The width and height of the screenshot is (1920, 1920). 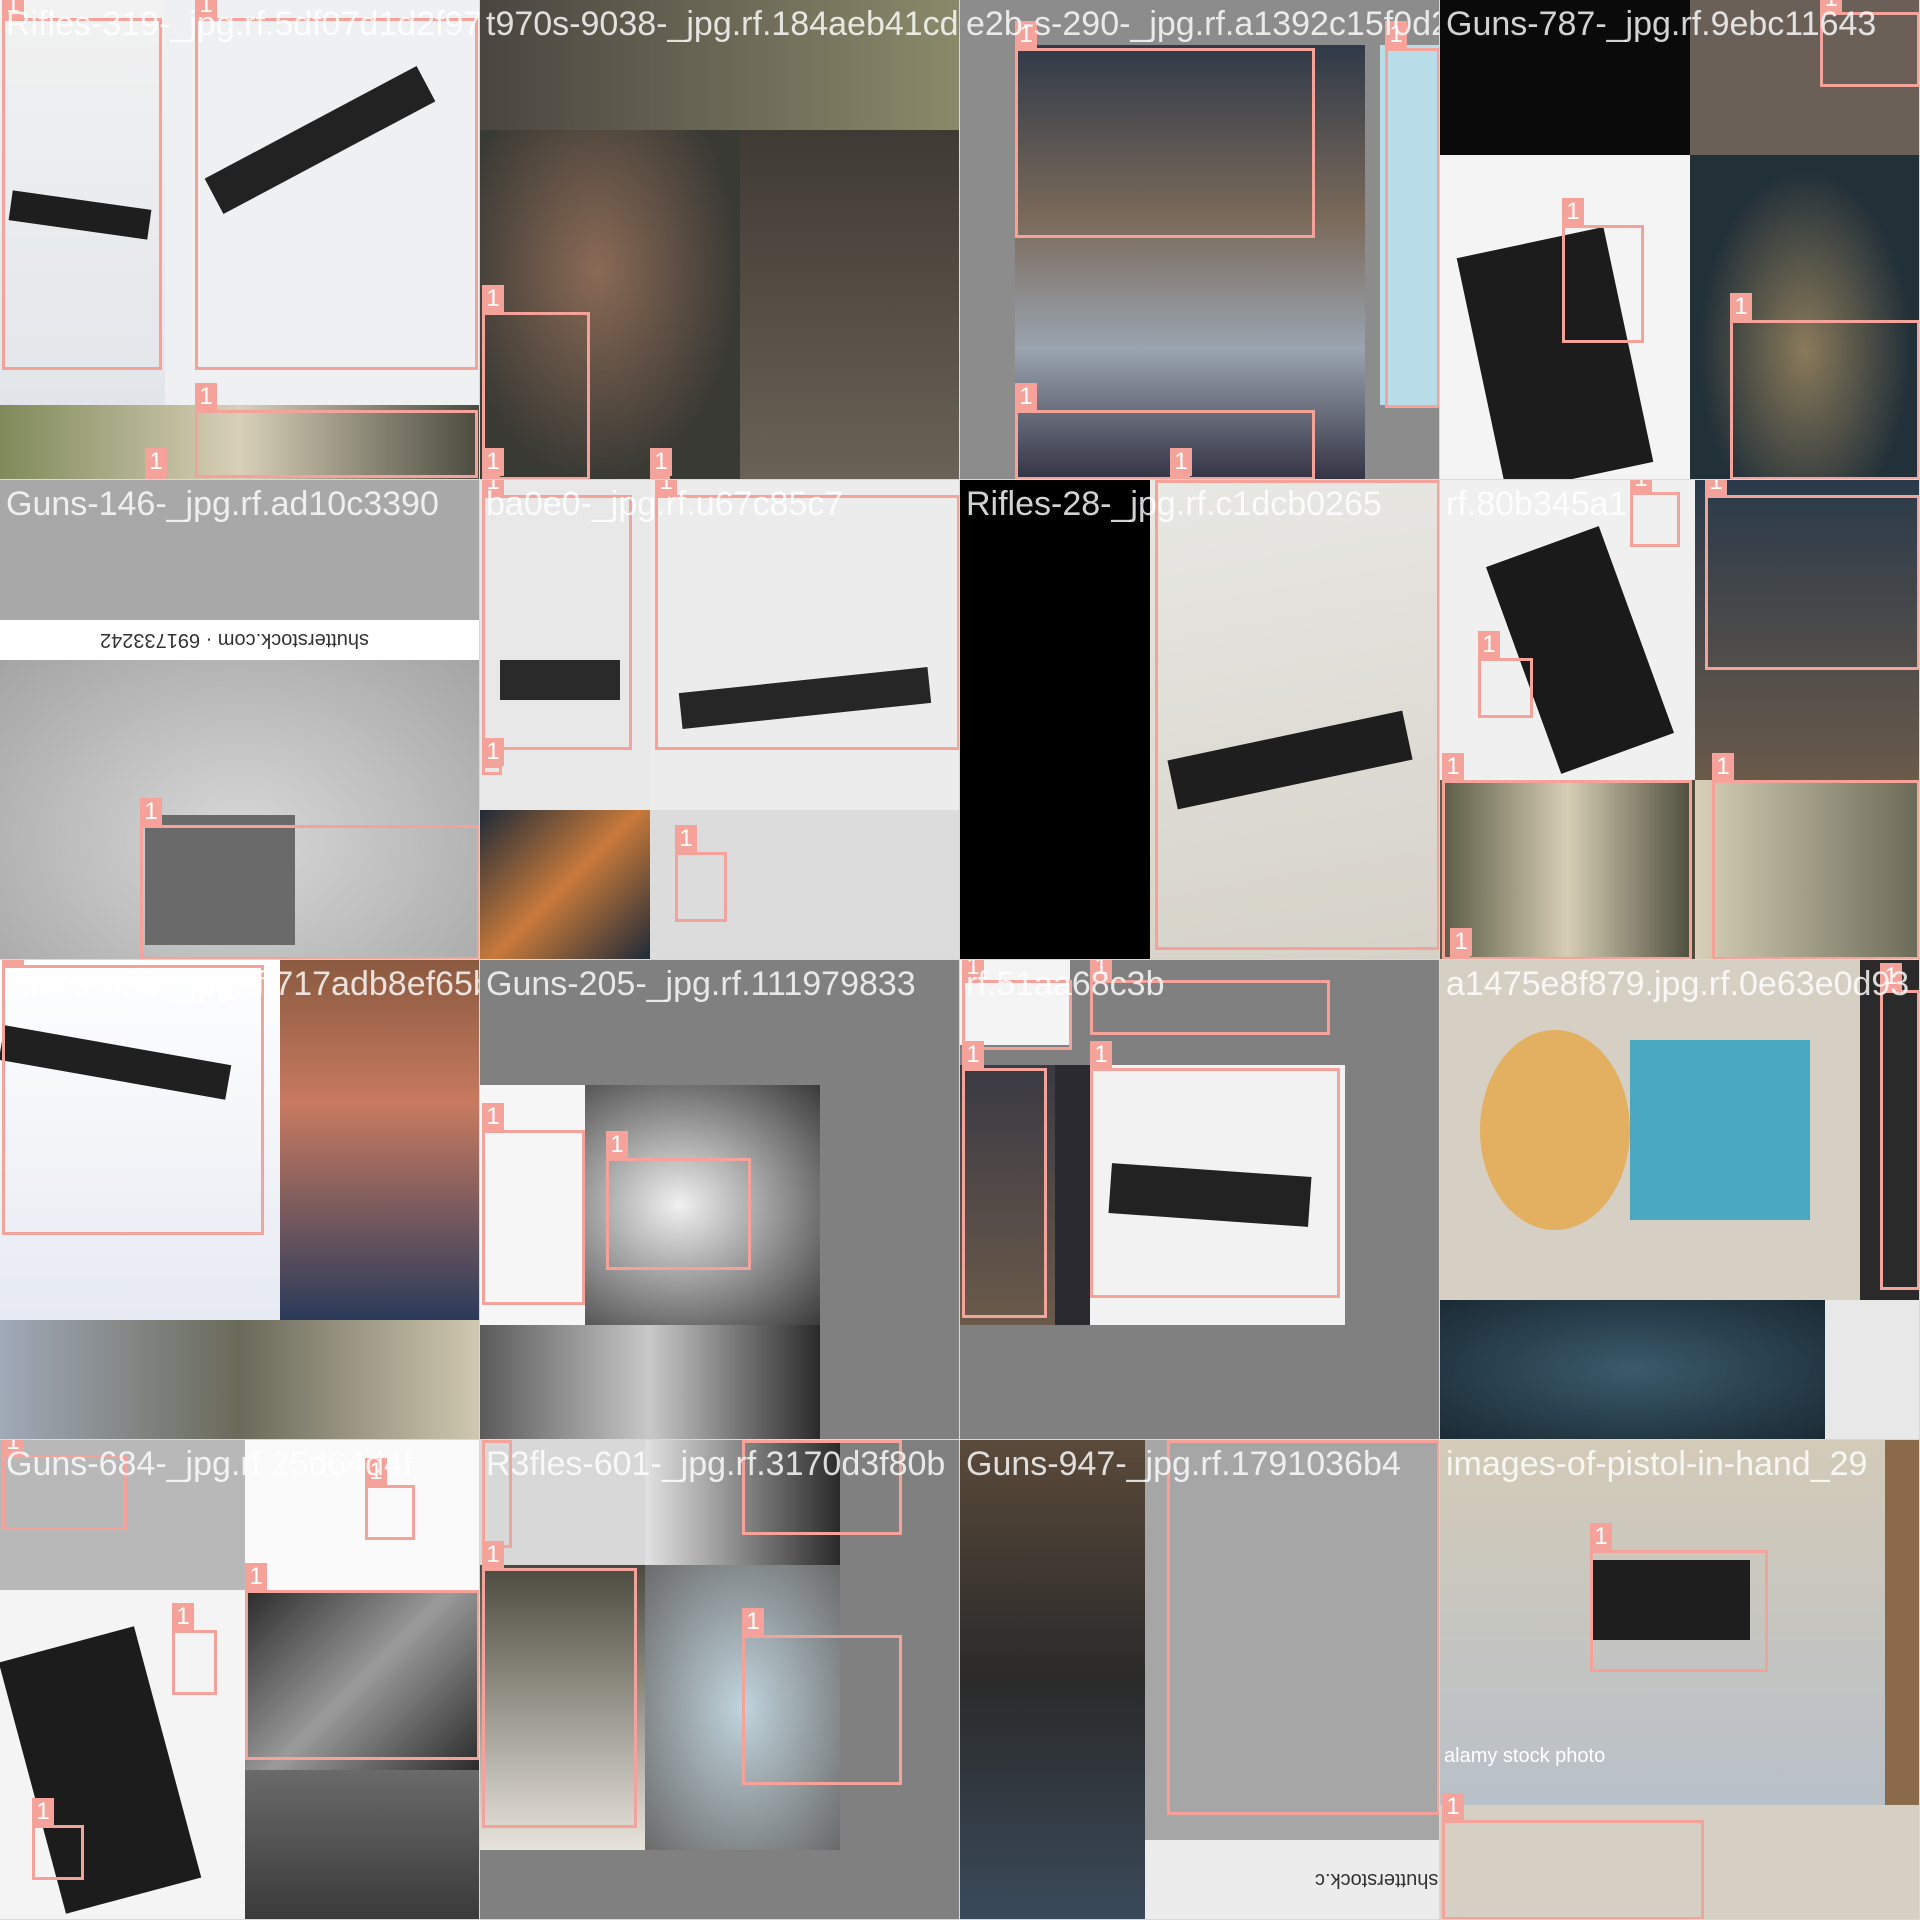 What do you see at coordinates (240, 1680) in the screenshot?
I see `mosaic-tile: Guns-684-_jpg.rf.25d64d4f 1 1 1 1 1` at bounding box center [240, 1680].